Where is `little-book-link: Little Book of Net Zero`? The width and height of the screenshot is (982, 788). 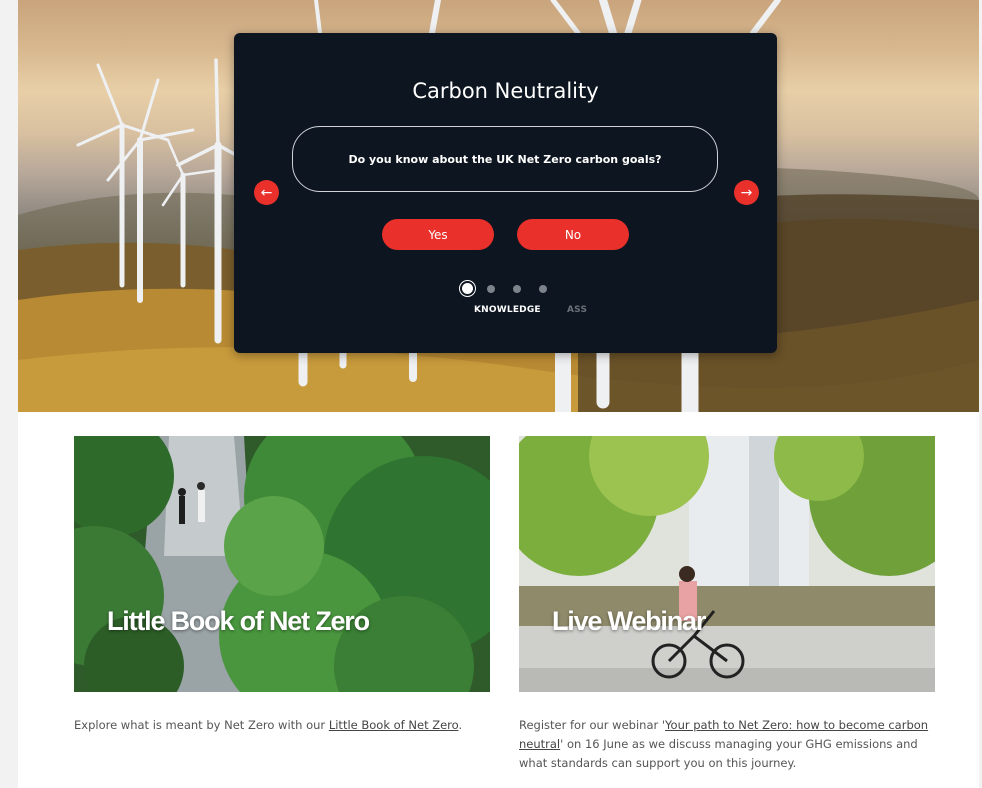
little-book-link: Little Book of Net Zero is located at coordinates (394, 725).